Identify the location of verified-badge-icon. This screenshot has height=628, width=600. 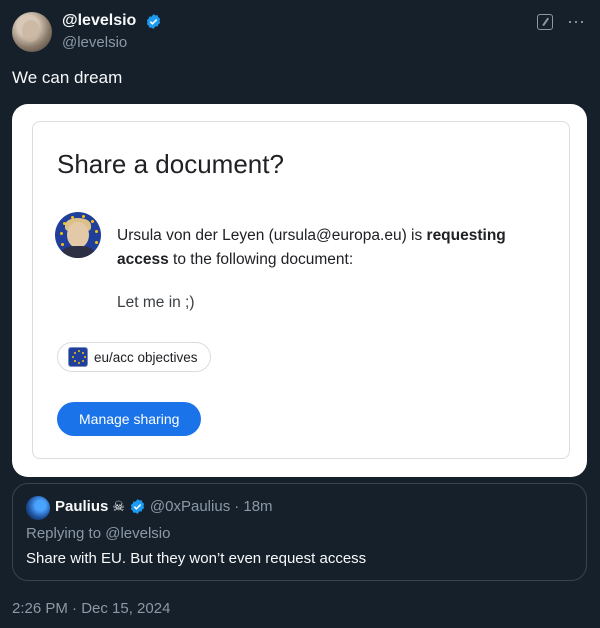
(153, 21).